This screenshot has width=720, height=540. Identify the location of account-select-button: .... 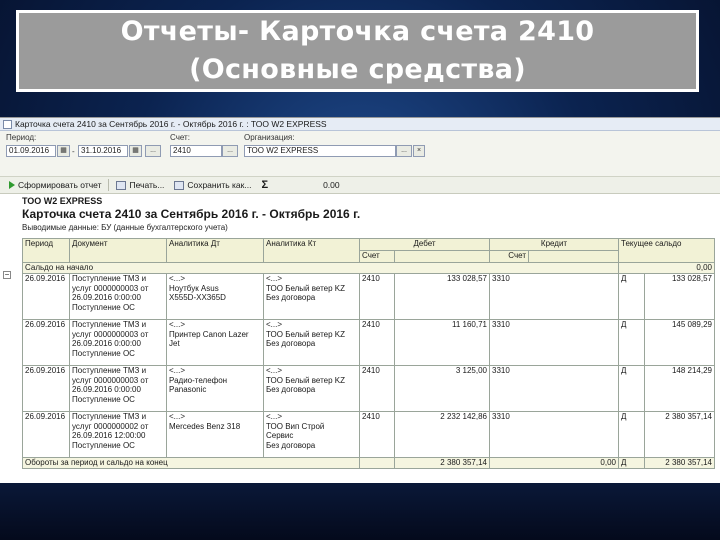
(230, 151).